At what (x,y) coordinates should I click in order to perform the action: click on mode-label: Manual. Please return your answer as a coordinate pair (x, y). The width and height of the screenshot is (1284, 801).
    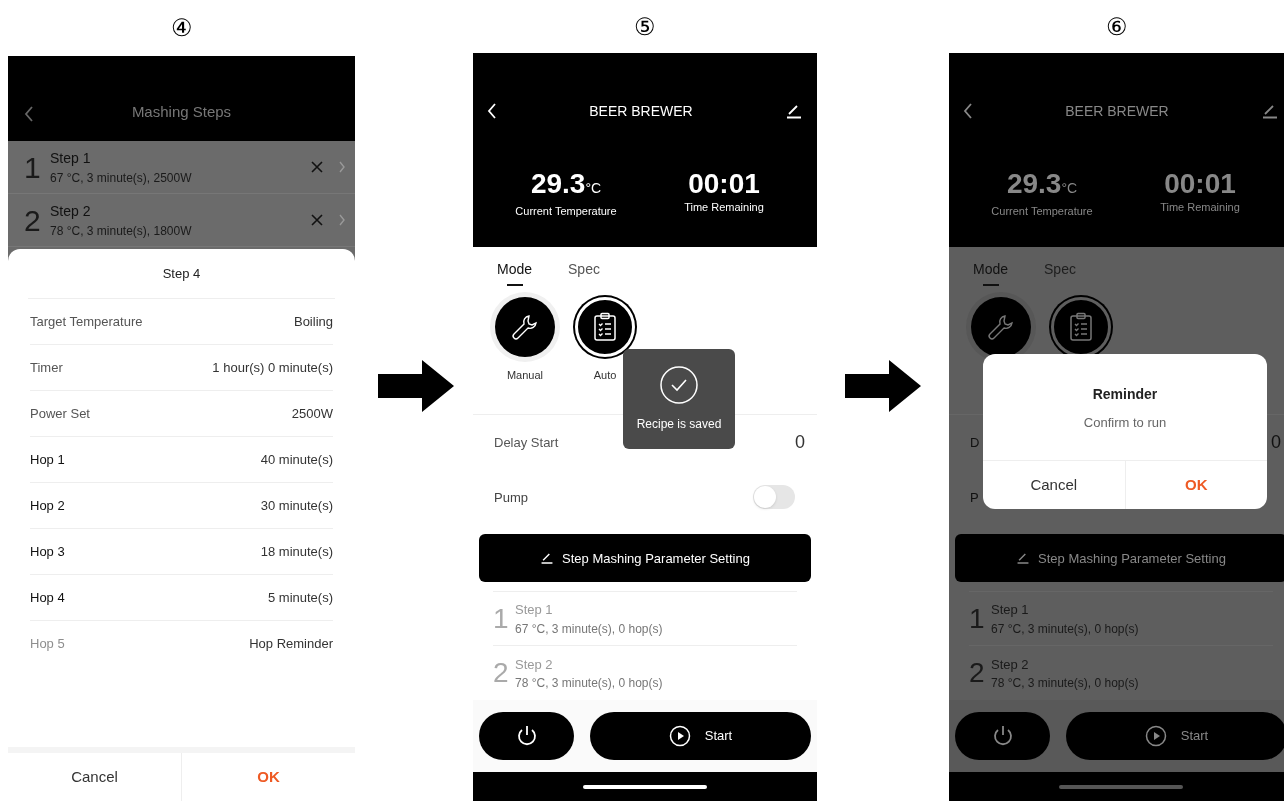
    Looking at the image, I should click on (525, 376).